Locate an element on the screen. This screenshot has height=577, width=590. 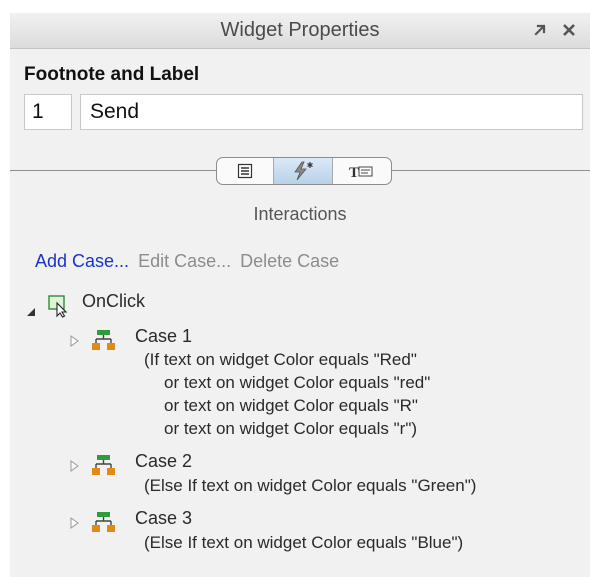
case-1-label: Case 1 is located at coordinates (163, 336).